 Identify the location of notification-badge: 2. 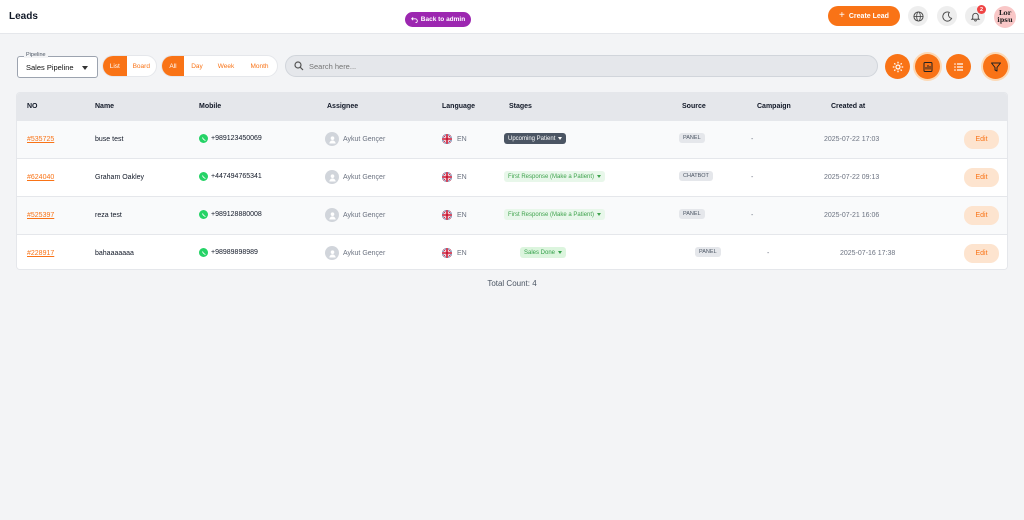
(981, 9).